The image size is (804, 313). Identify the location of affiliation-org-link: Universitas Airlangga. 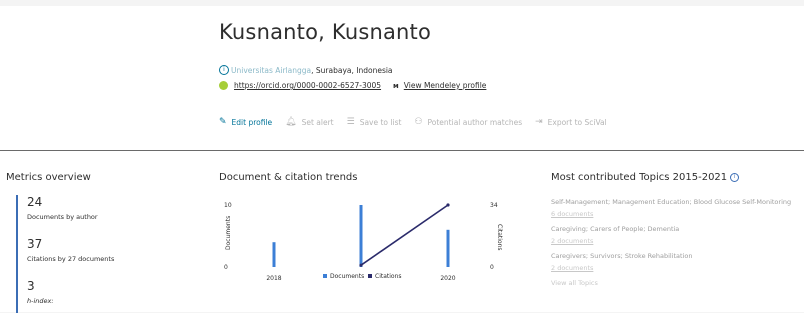
(271, 70).